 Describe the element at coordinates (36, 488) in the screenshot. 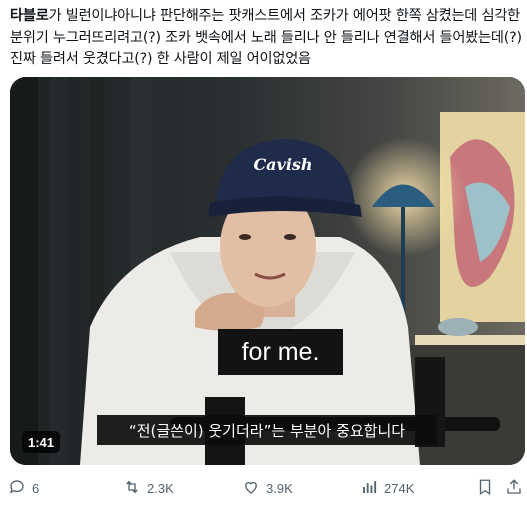

I see `reply-count: 6` at that location.